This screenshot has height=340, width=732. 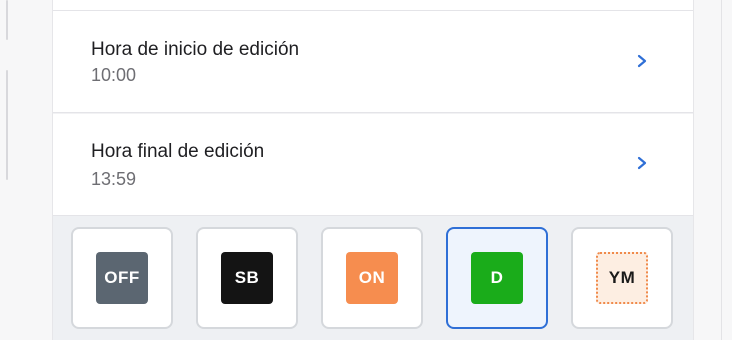 I want to click on status-ym-button: YM, so click(x=622, y=278).